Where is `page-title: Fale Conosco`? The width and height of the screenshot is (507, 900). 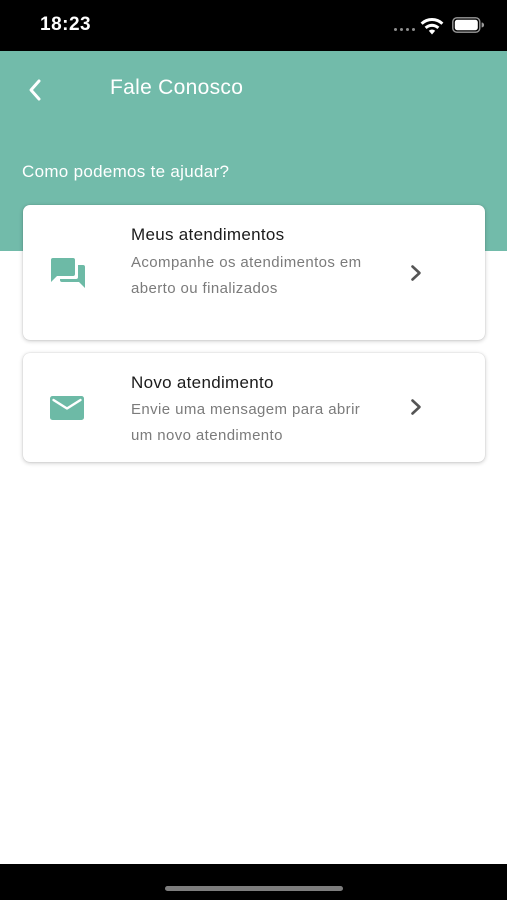 page-title: Fale Conosco is located at coordinates (177, 87).